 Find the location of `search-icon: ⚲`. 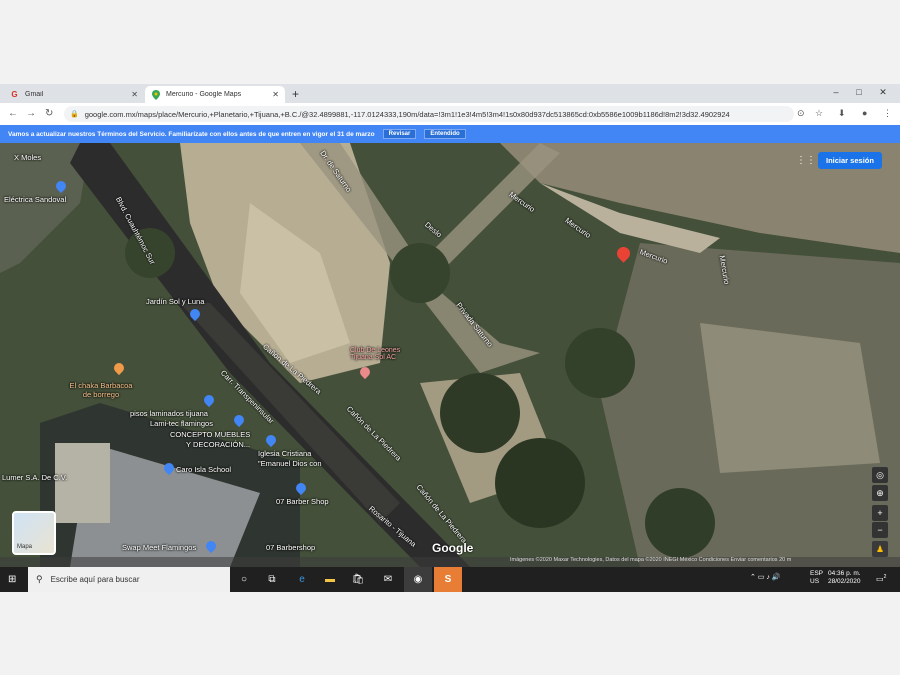

search-icon: ⚲ is located at coordinates (39, 579).